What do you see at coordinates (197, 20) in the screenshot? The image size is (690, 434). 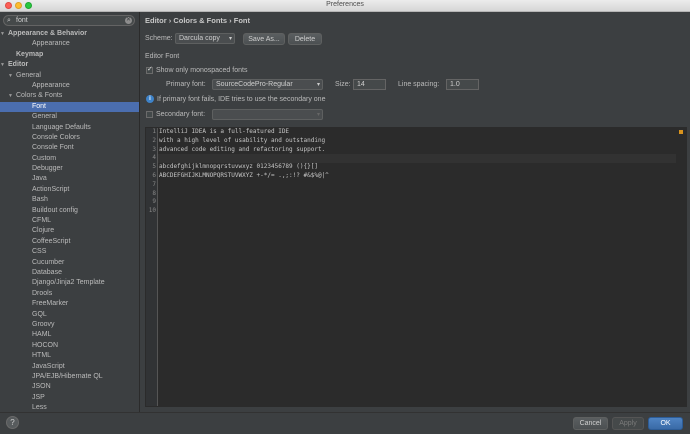 I see `breadcrumb: Editor › Colors & Fonts › Font` at bounding box center [197, 20].